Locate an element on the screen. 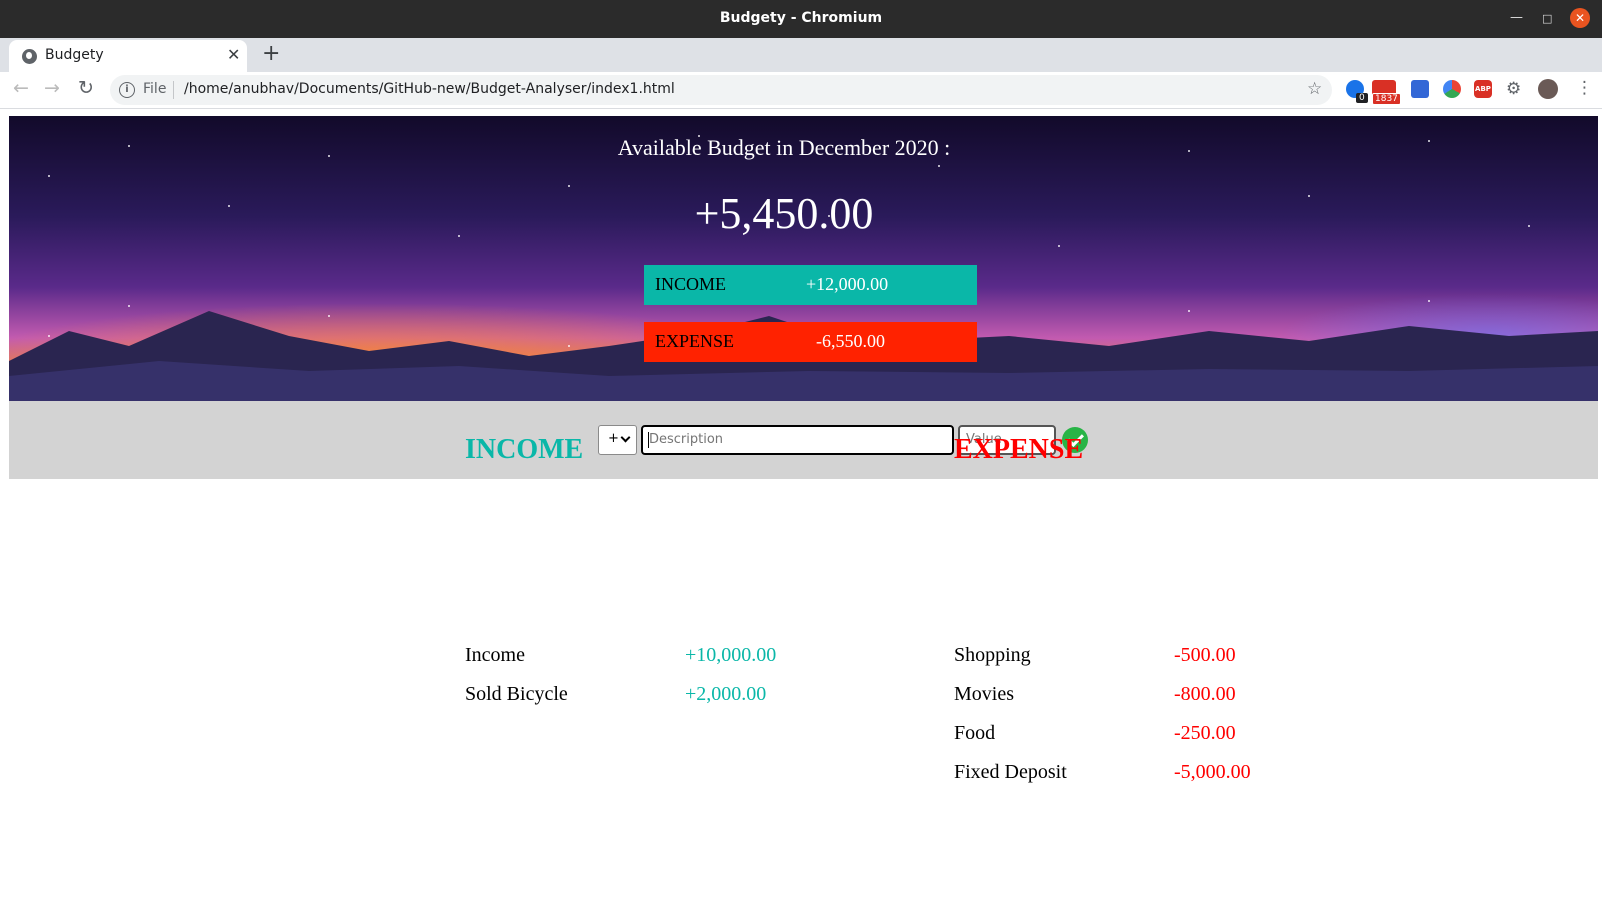 The height and width of the screenshot is (902, 1602). tab-strip: Budgety ✕ is located at coordinates (801, 55).